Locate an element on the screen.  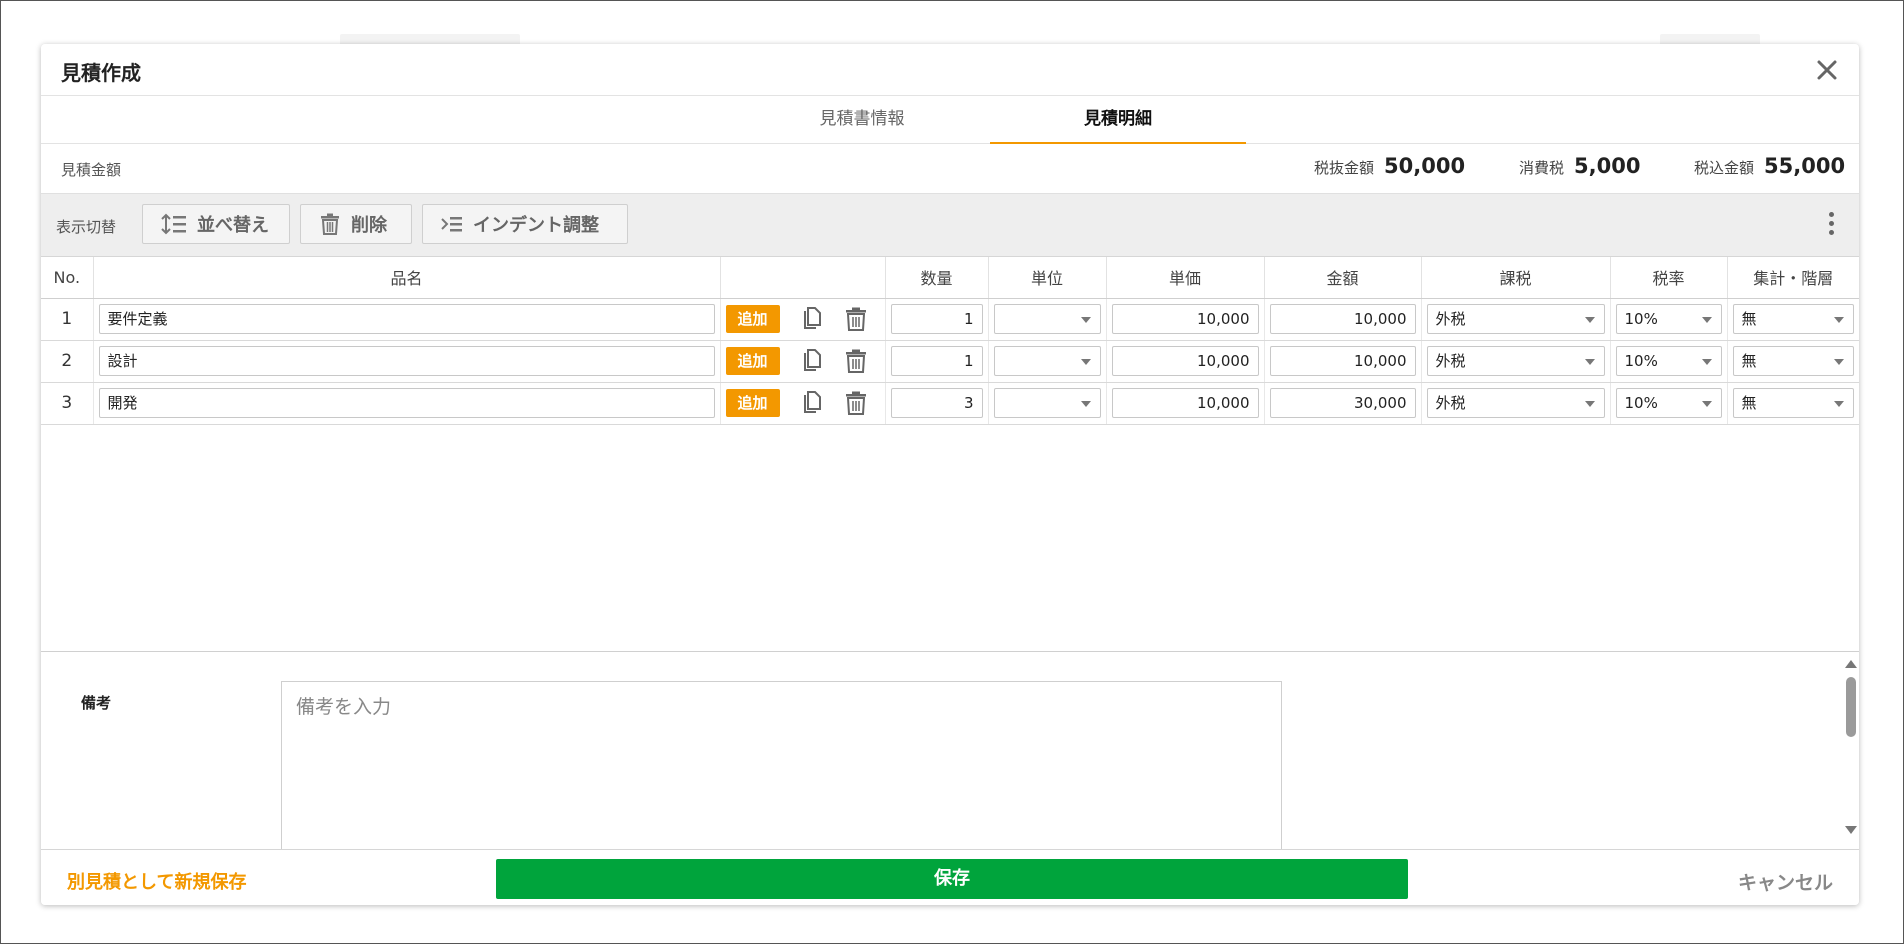
subtotal: 税抜金額 50,000 is located at coordinates (1389, 166).